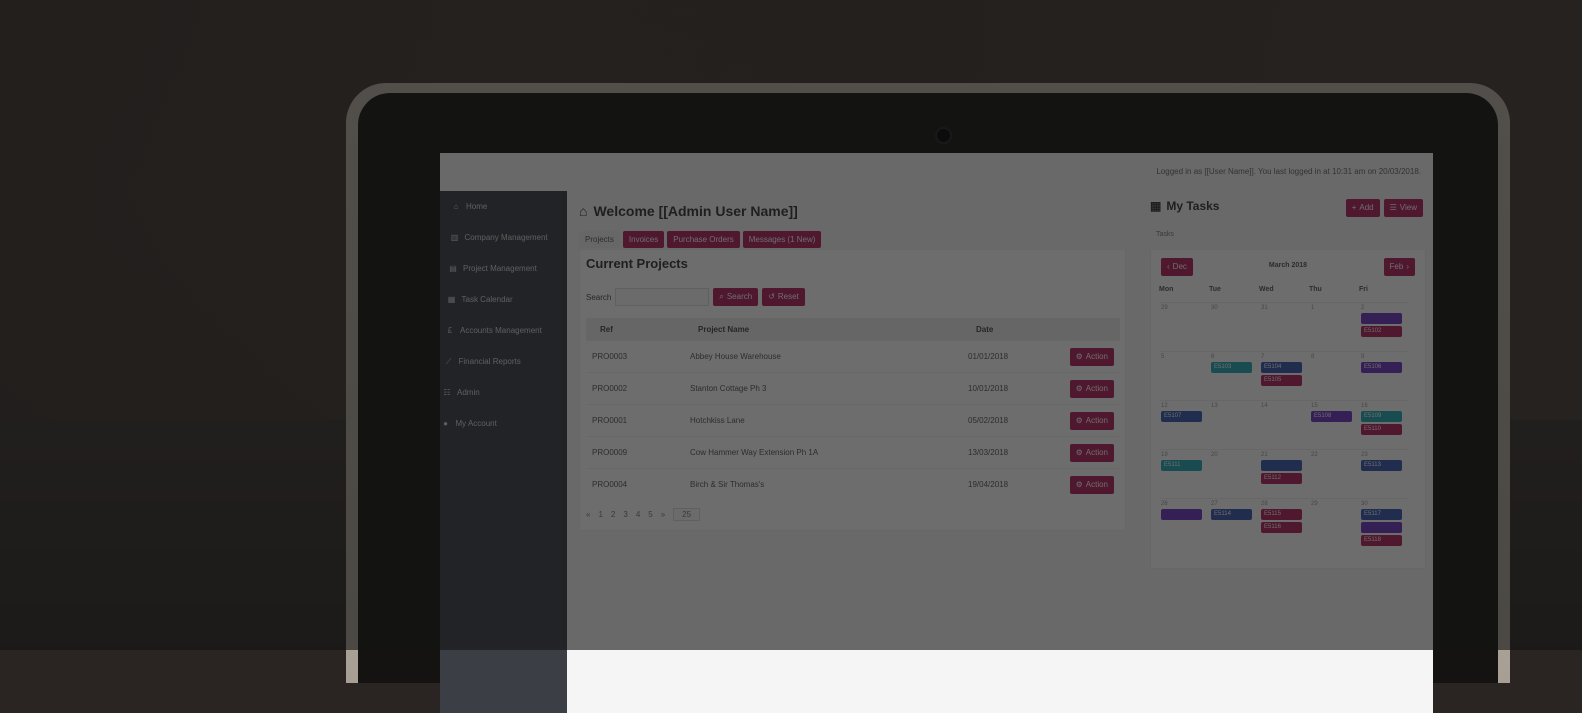  I want to click on page-link: 1, so click(600, 514).